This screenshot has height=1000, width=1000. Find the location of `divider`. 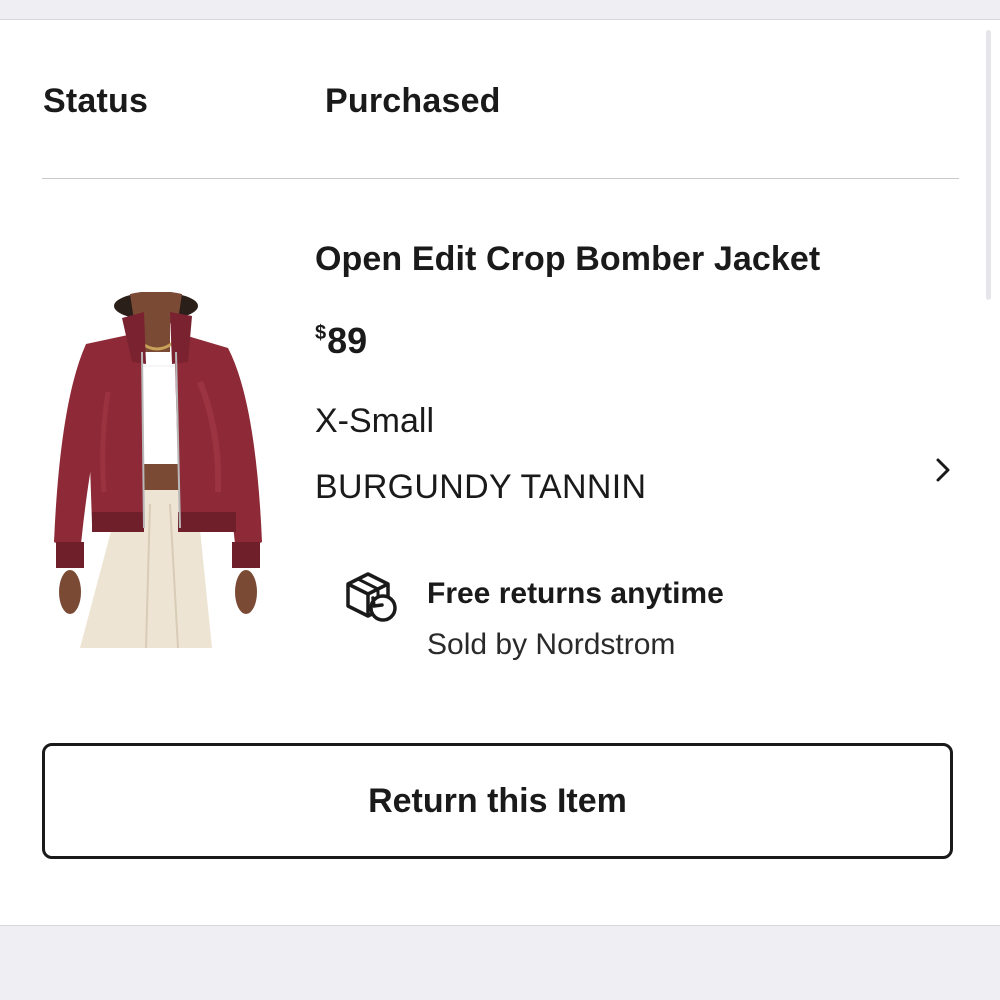

divider is located at coordinates (500, 178).